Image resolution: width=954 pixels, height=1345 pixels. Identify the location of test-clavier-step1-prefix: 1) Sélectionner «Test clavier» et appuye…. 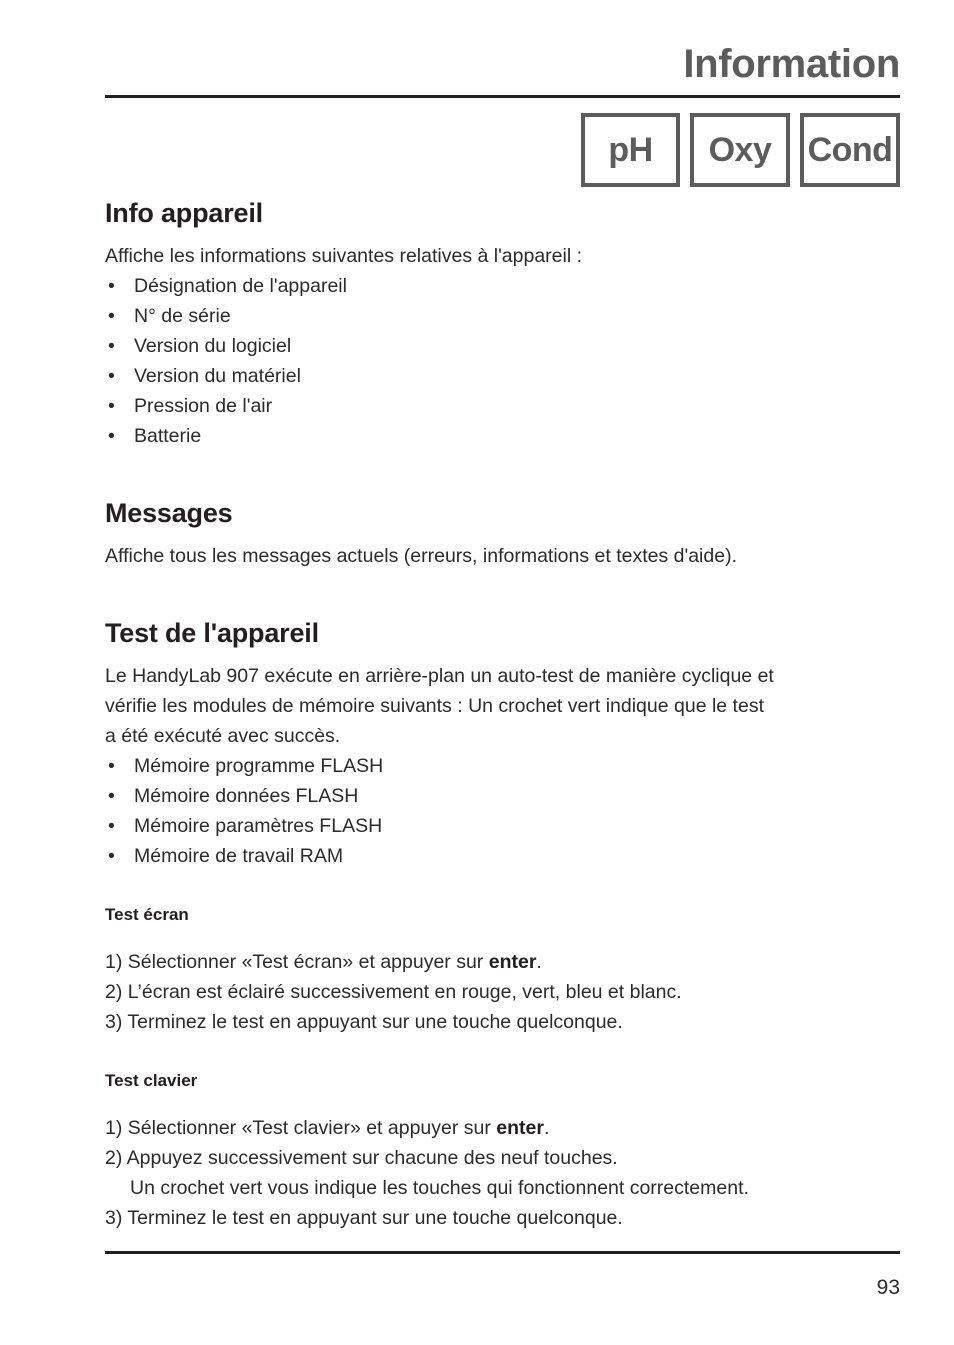
(301, 1128).